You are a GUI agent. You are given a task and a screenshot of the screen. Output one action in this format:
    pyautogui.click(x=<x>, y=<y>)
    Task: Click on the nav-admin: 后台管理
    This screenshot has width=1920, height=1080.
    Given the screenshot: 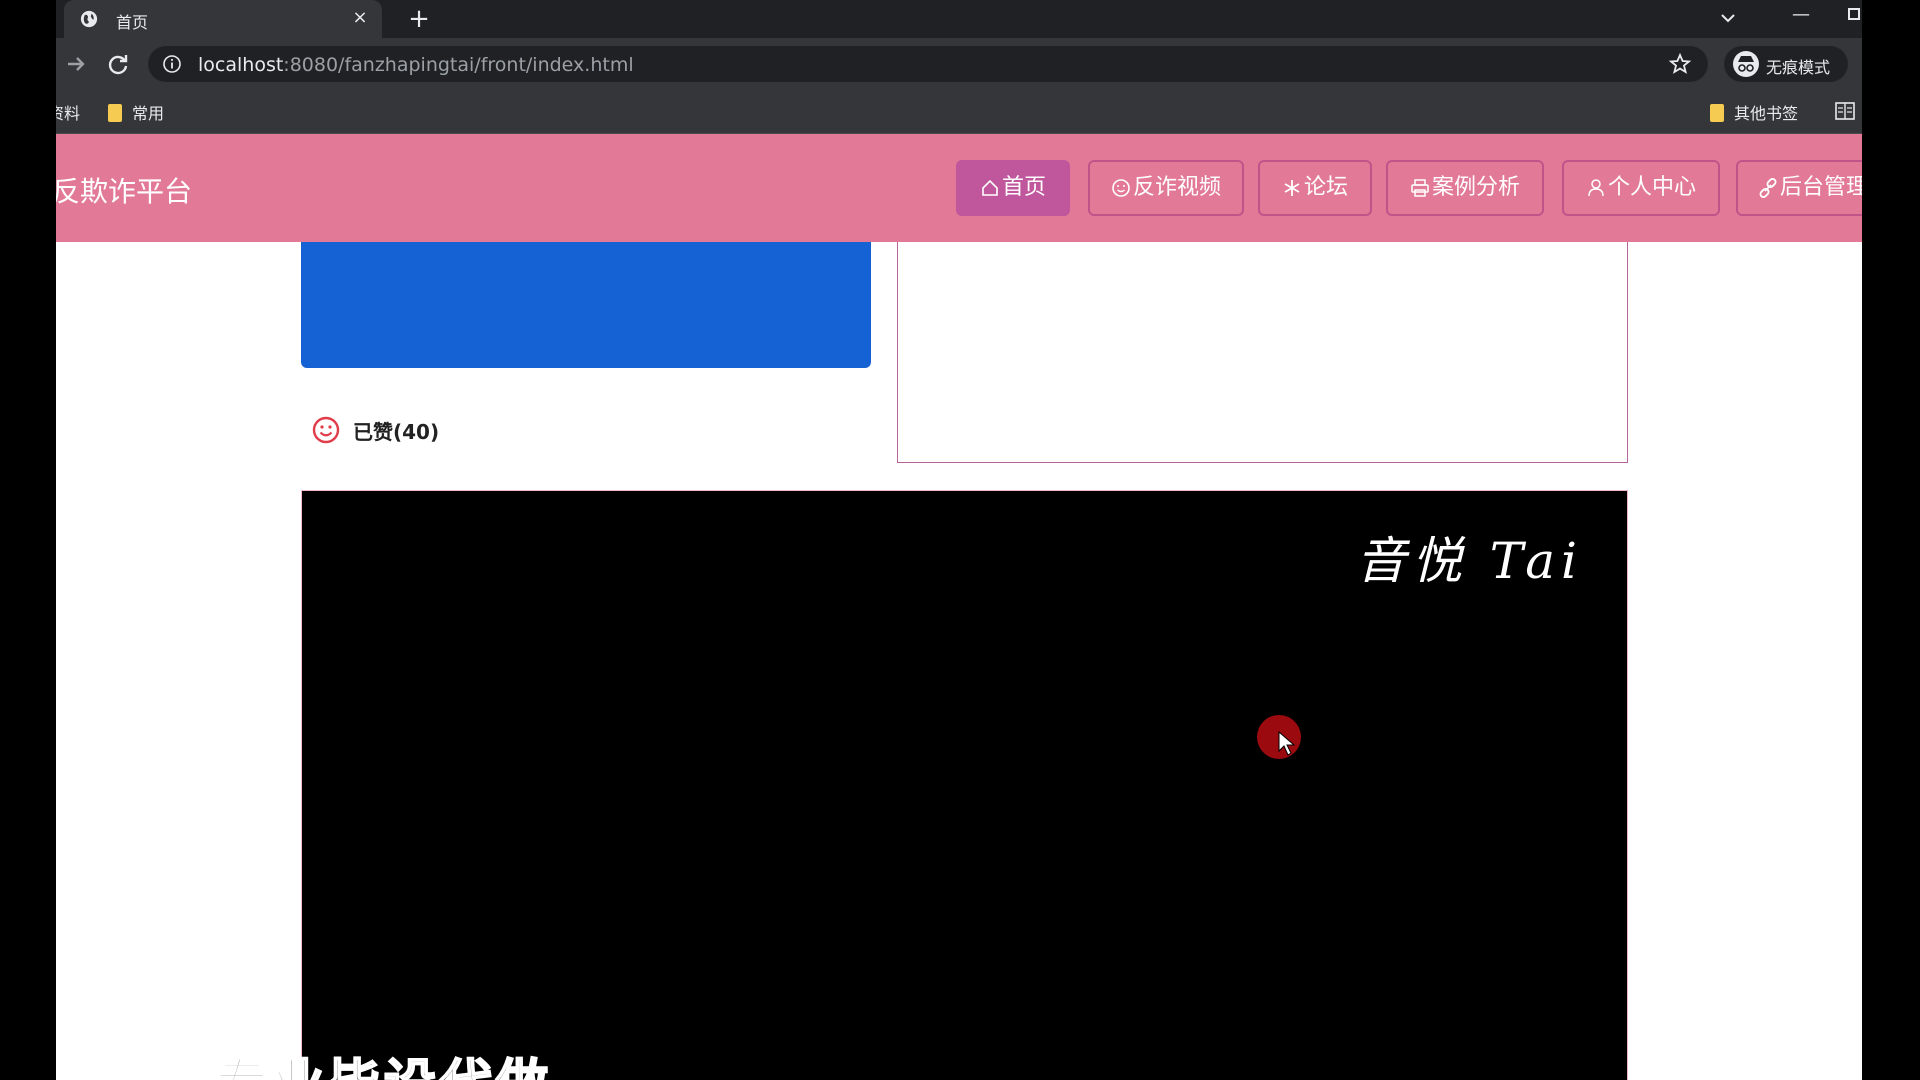 What is the action you would take?
    pyautogui.click(x=1799, y=188)
    